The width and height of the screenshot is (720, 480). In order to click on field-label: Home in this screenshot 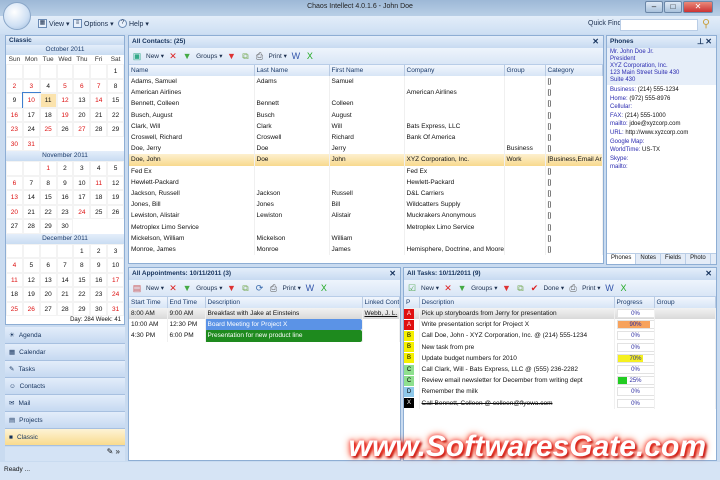, I will do `click(618, 99)`.